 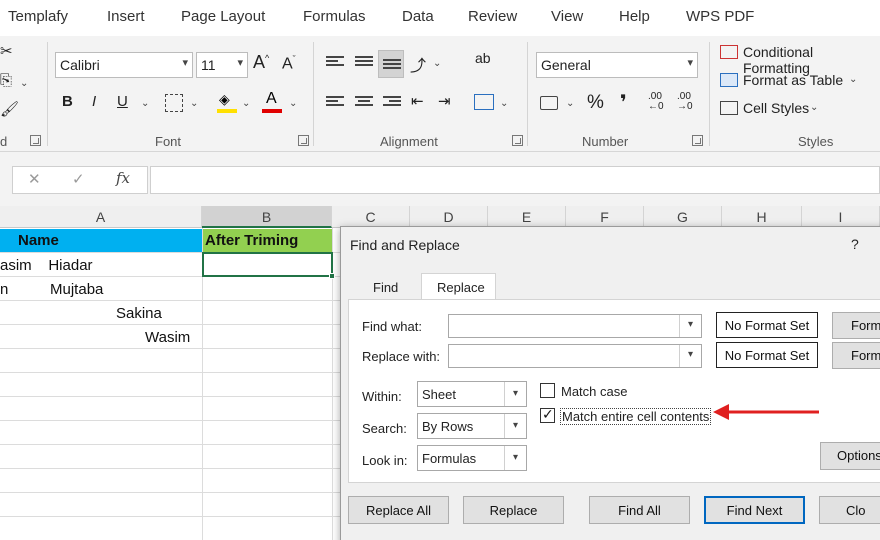 What do you see at coordinates (261, 62) in the screenshot?
I see `grow-font-button: A^` at bounding box center [261, 62].